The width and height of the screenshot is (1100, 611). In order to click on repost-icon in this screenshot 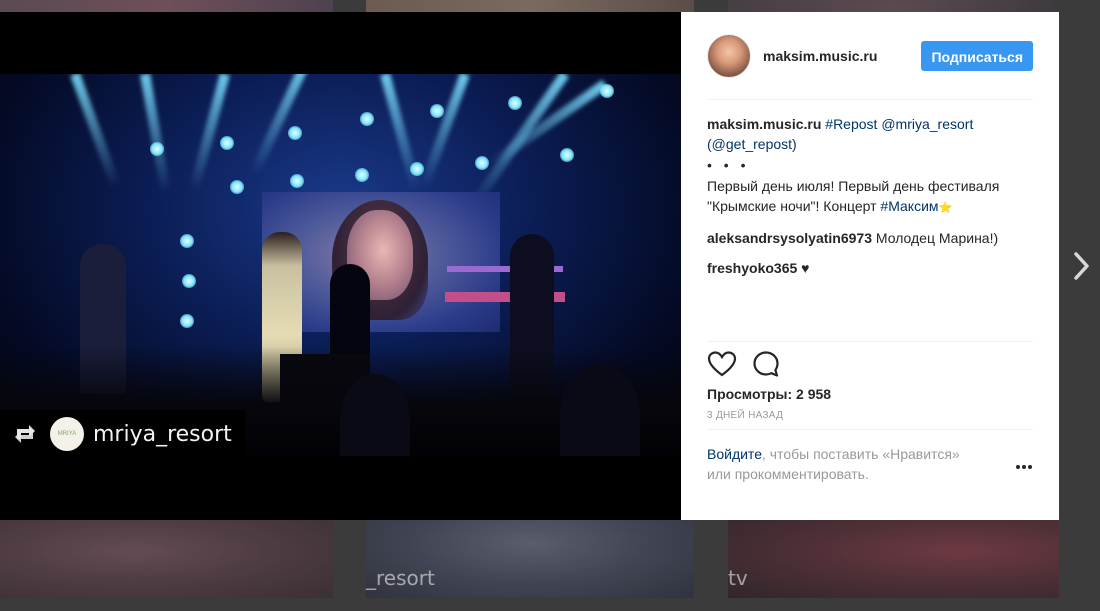, I will do `click(25, 434)`.